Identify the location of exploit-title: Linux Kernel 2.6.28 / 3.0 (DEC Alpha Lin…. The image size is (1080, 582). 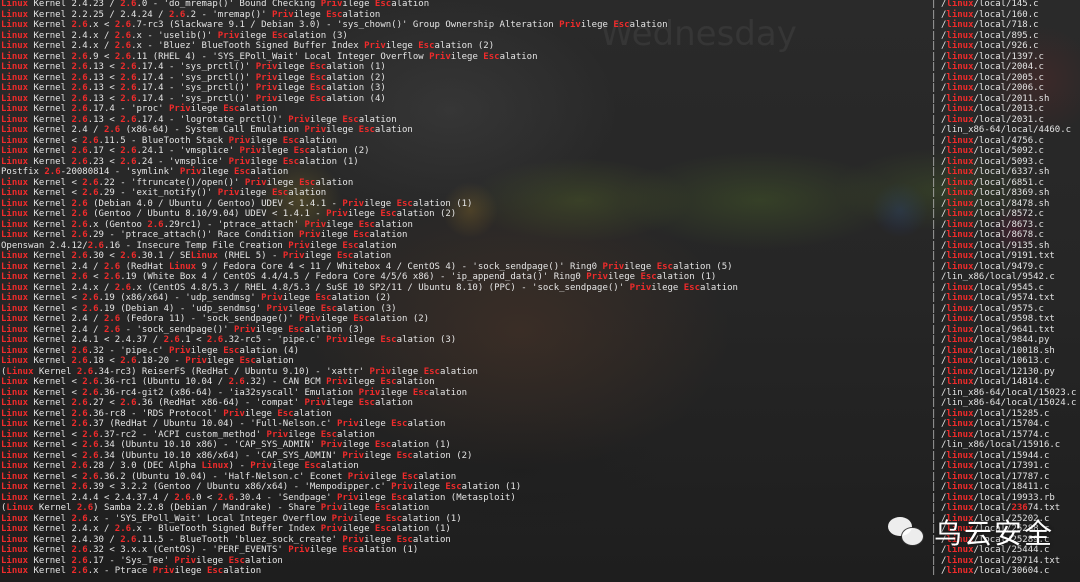
(180, 466).